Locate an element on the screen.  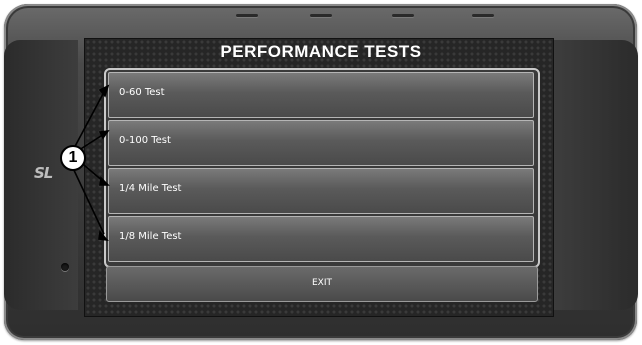
callout-arrows is located at coordinates (90, 163).